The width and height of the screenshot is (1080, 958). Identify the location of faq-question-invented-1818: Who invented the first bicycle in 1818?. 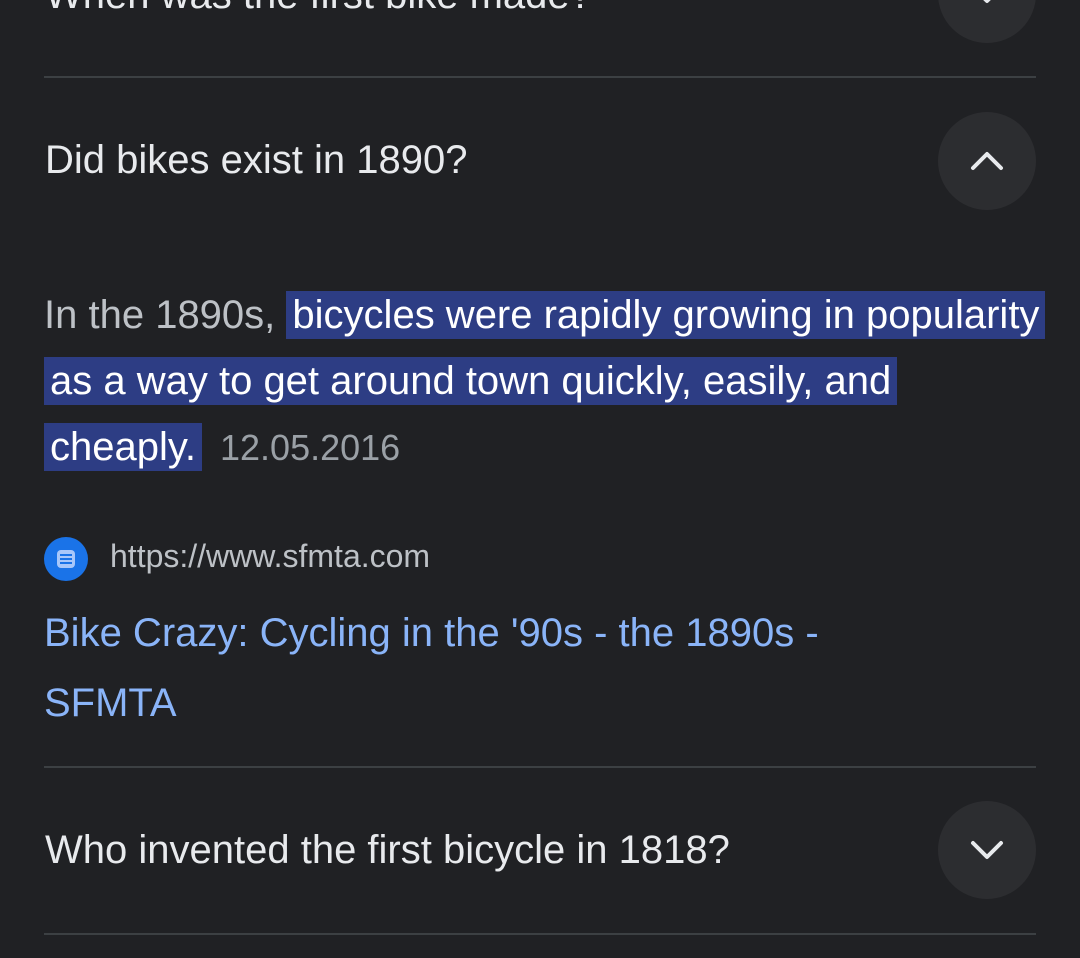
(387, 850).